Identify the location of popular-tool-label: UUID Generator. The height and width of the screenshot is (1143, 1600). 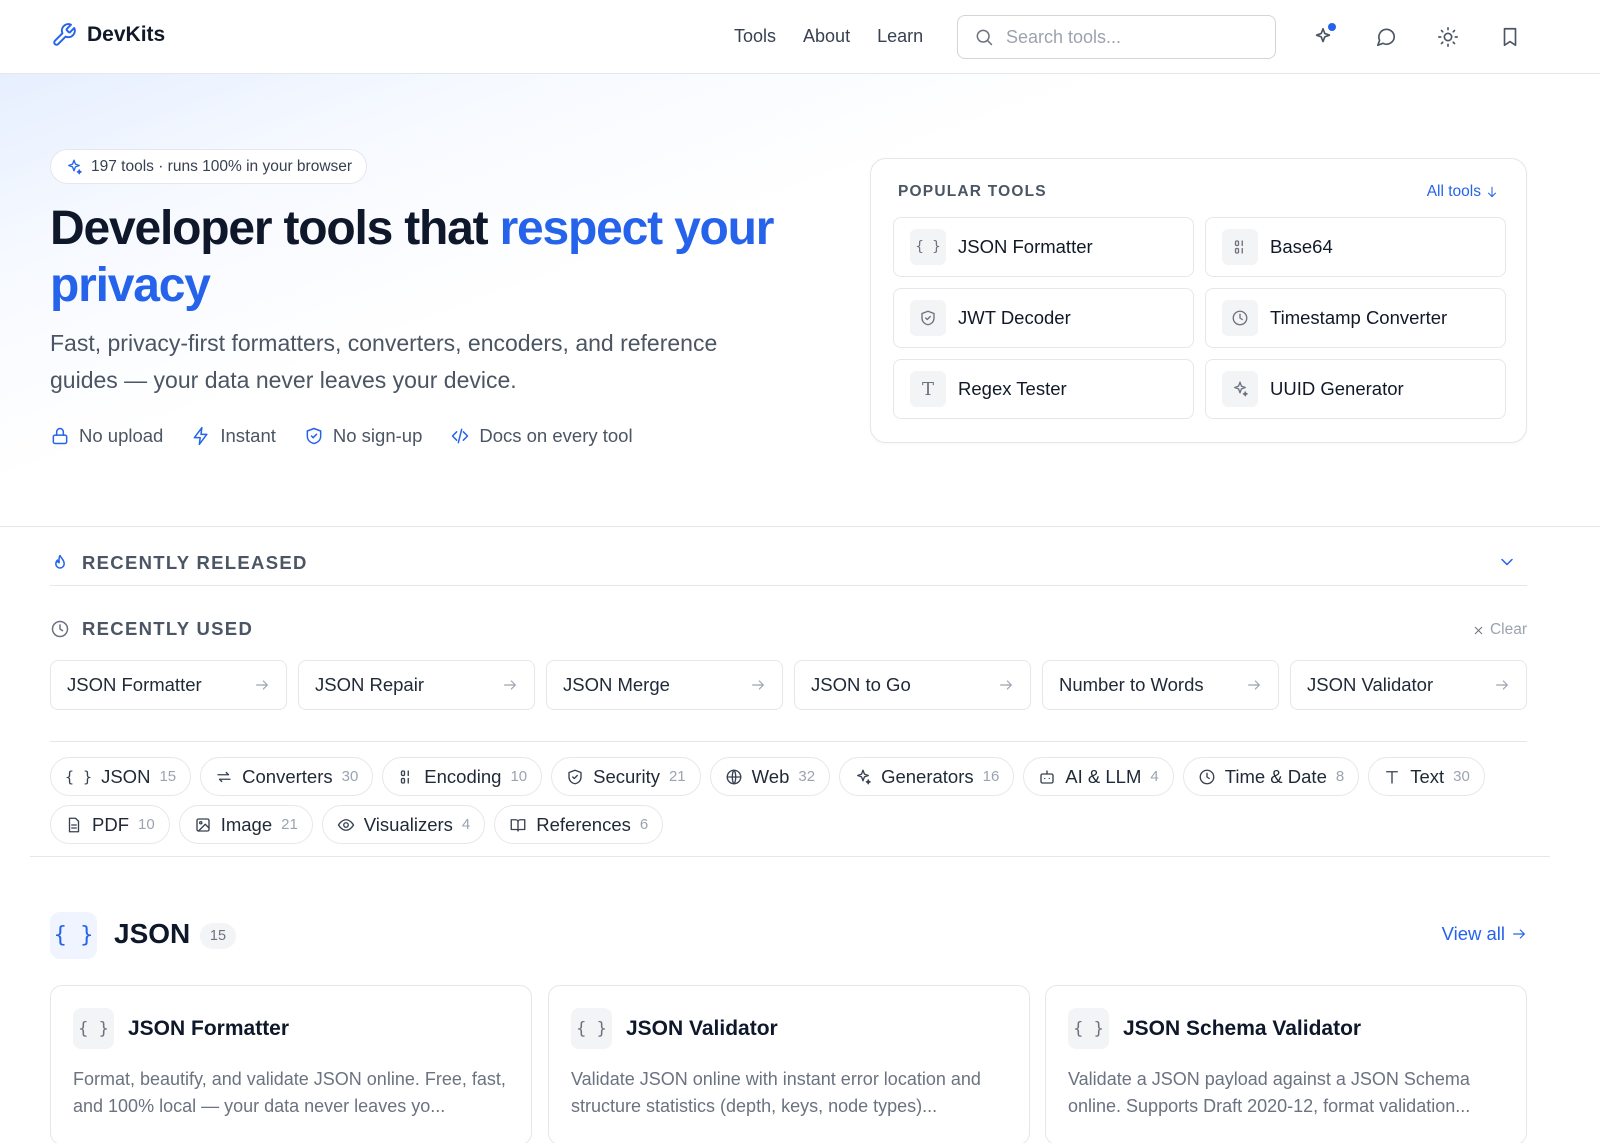
(1337, 388).